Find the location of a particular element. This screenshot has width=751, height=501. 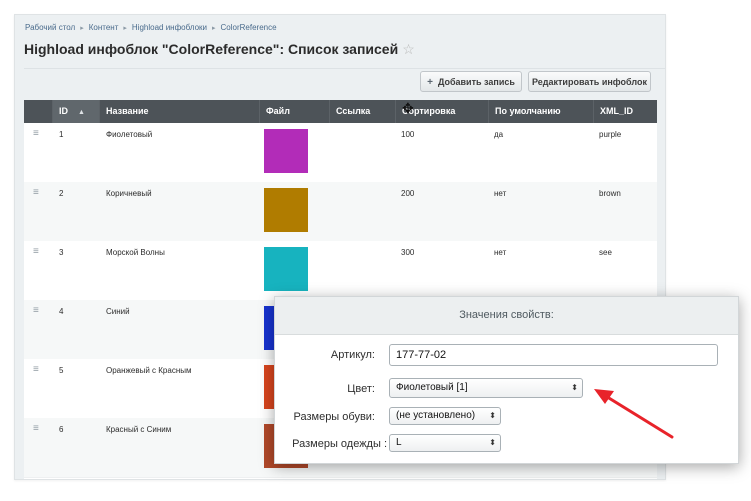

cell-sort: 200 is located at coordinates (408, 193).